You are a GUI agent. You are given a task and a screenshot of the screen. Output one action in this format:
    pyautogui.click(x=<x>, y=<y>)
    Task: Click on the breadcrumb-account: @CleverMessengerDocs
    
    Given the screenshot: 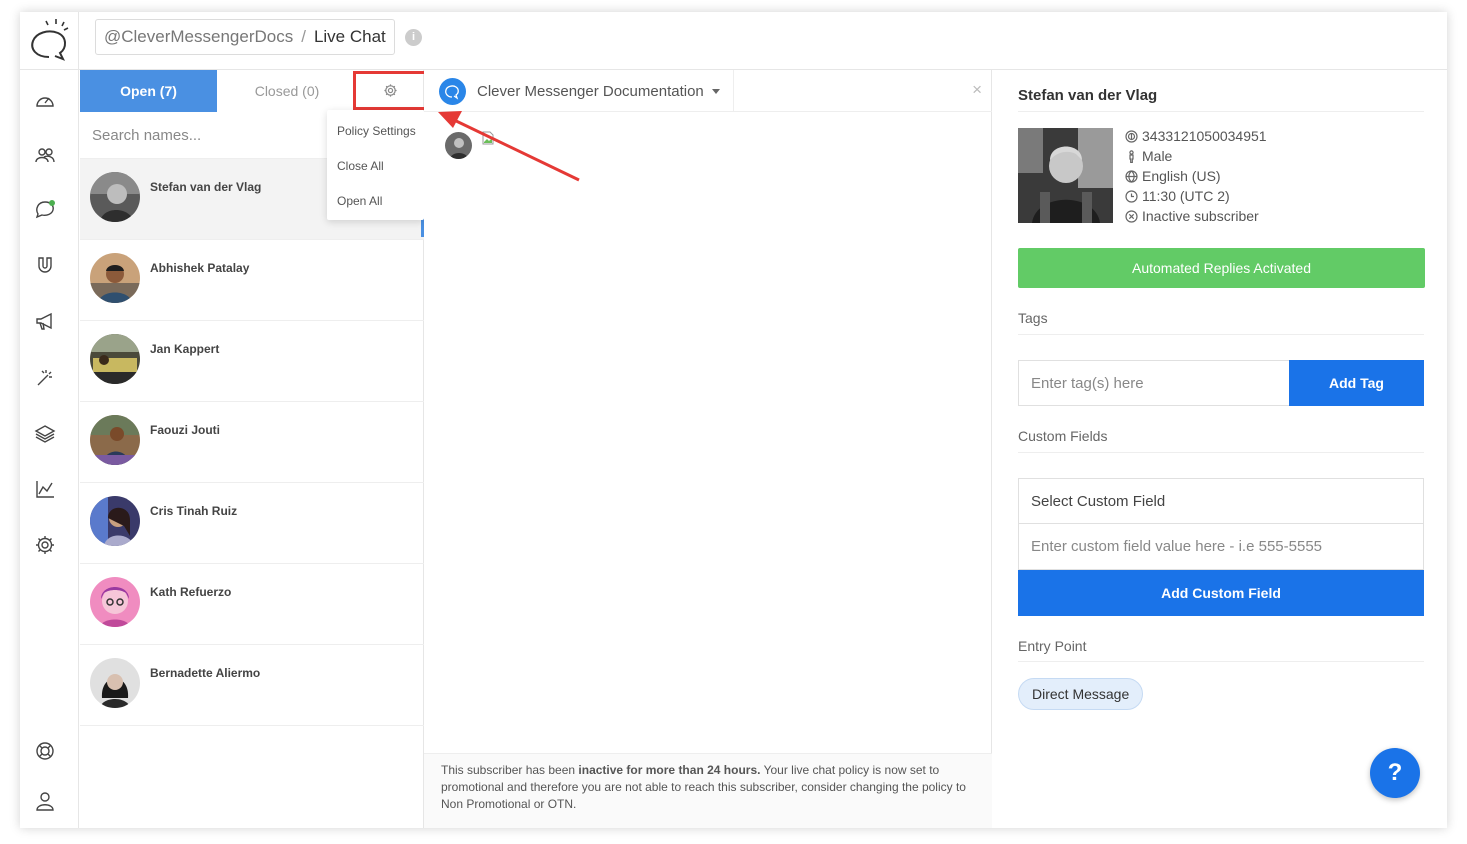 What is the action you would take?
    pyautogui.click(x=198, y=37)
    